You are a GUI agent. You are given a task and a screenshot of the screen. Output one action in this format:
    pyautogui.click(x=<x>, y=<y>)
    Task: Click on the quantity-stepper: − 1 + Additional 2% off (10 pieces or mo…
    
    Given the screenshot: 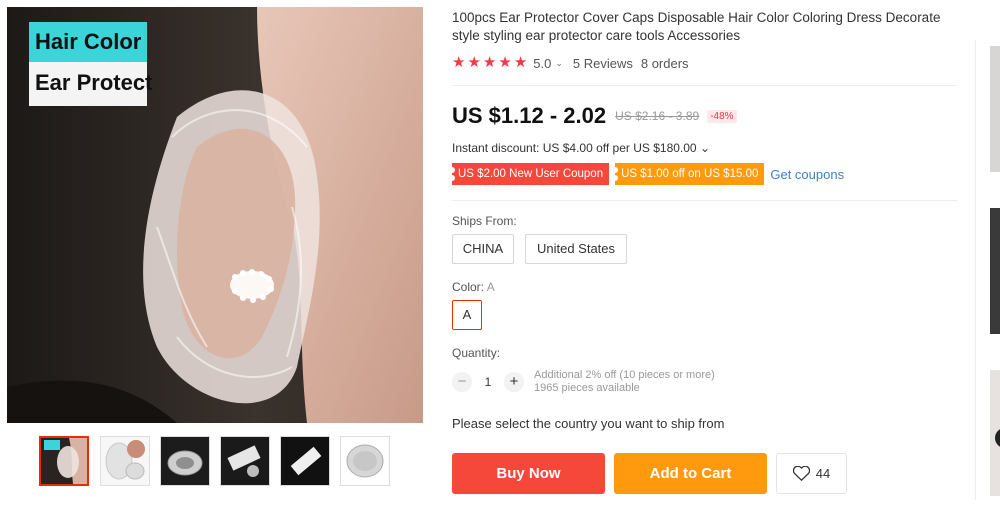 What is the action you would take?
    pyautogui.click(x=583, y=382)
    